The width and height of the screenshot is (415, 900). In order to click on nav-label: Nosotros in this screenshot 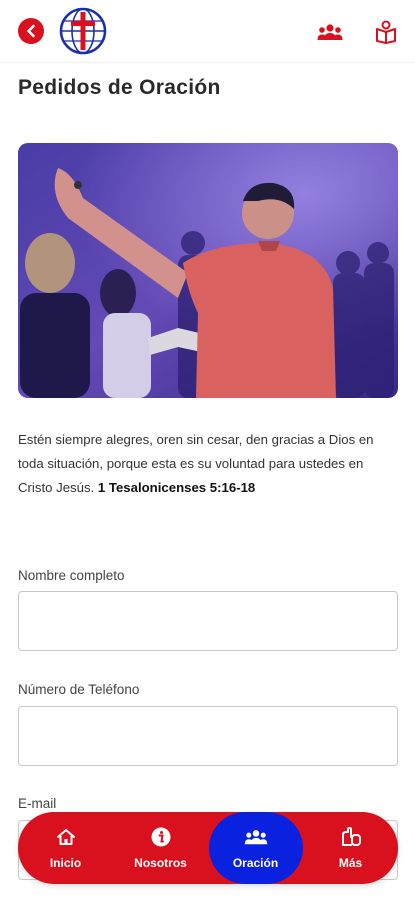, I will do `click(160, 863)`.